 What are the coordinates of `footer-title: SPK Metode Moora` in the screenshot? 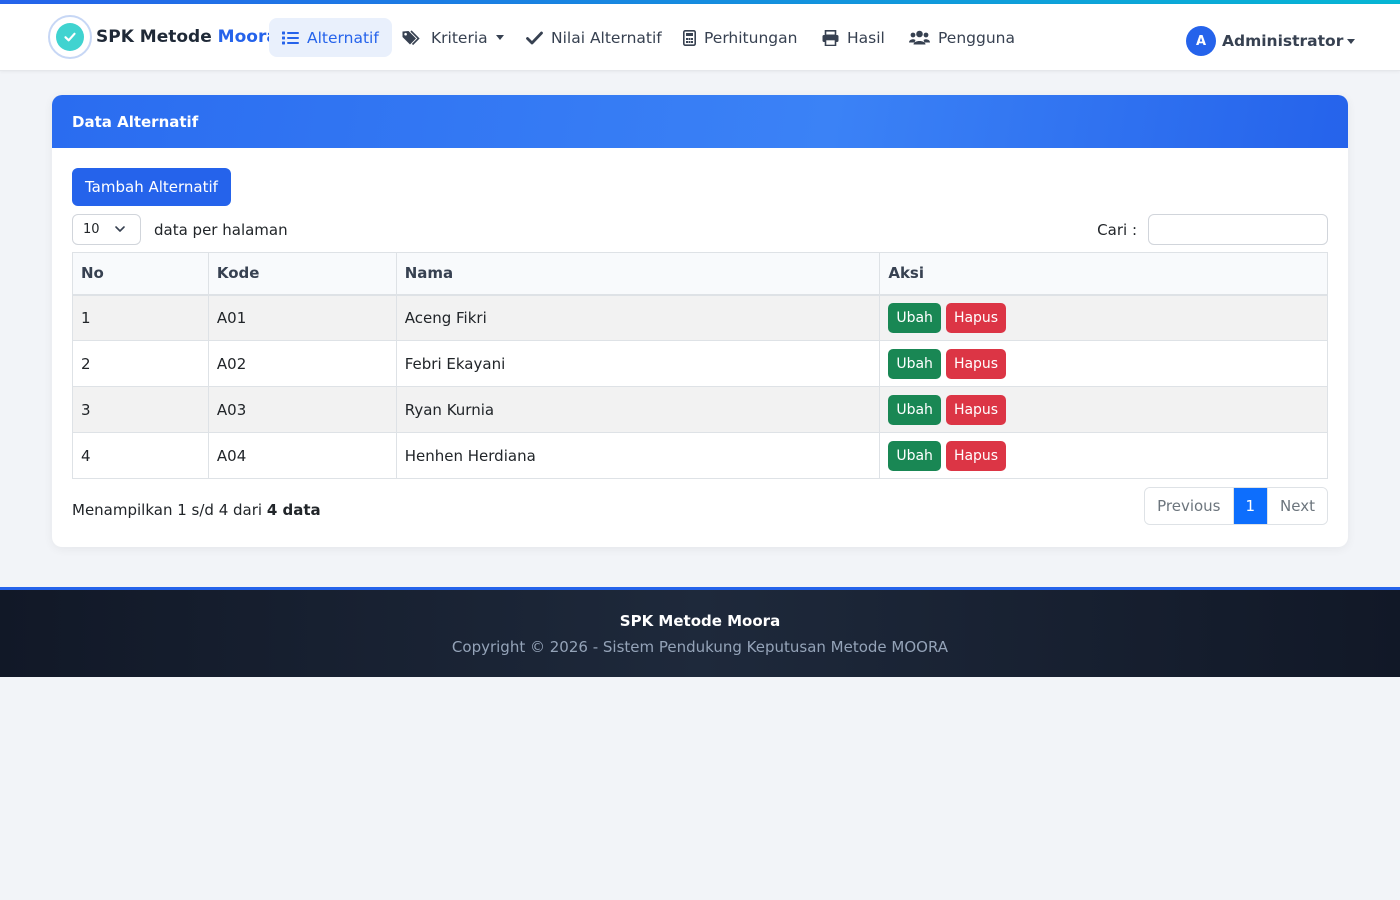 It's located at (700, 621).